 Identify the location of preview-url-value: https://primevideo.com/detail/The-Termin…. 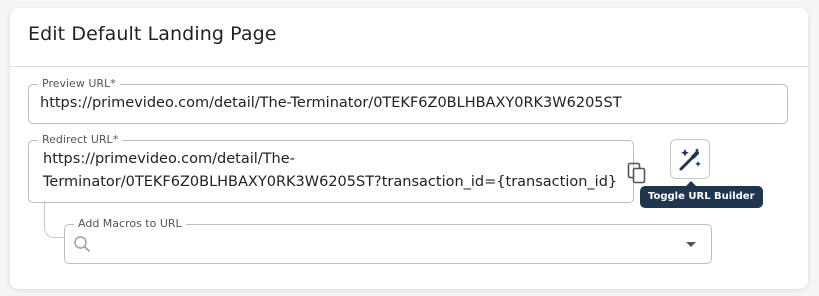
(331, 103).